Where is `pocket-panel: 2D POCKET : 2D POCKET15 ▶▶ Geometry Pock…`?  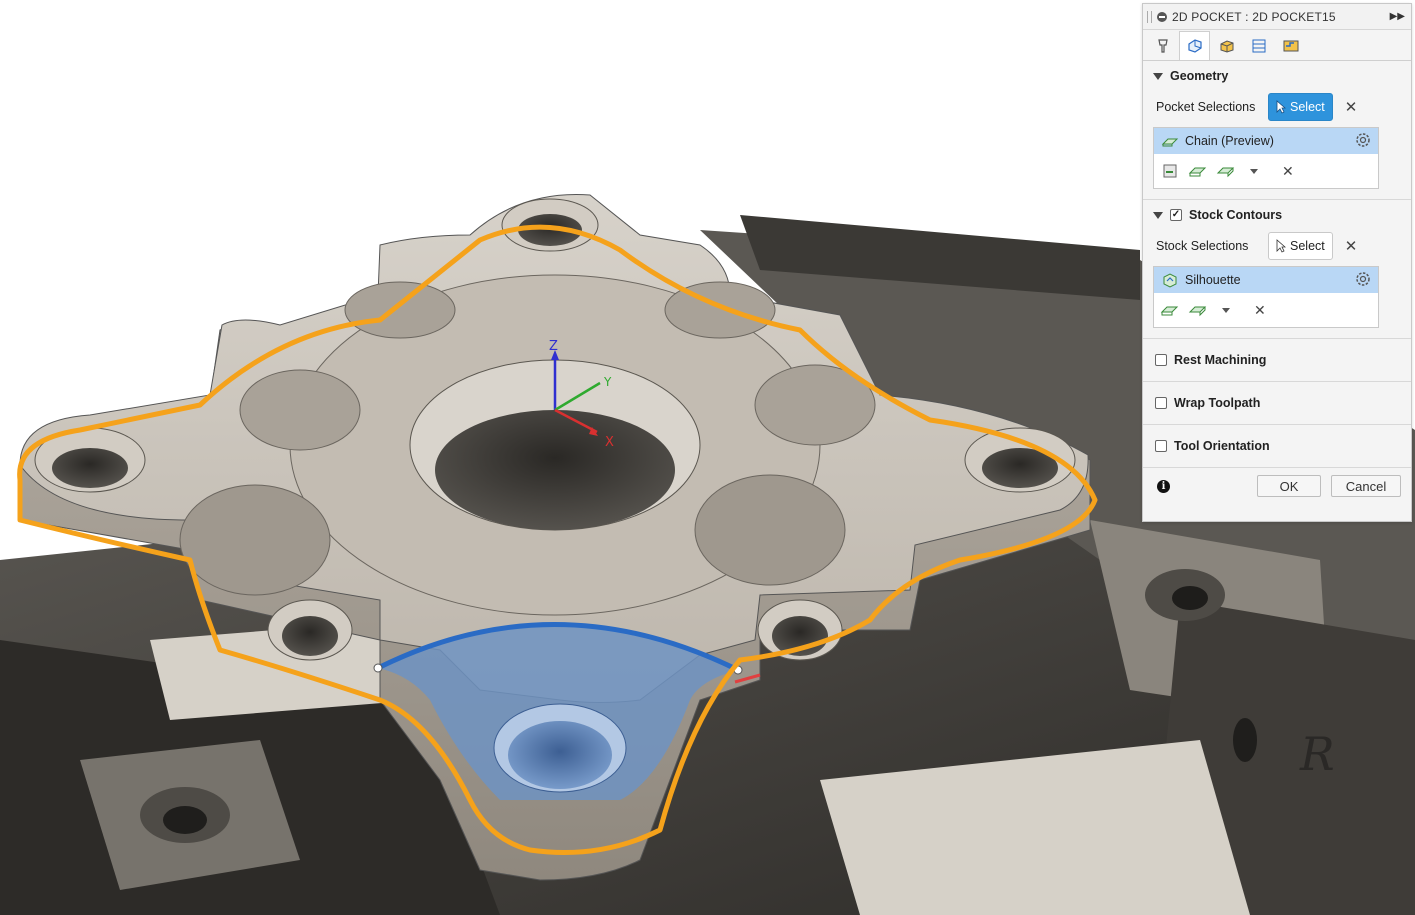 pocket-panel: 2D POCKET : 2D POCKET15 ▶▶ Geometry Pock… is located at coordinates (1277, 262).